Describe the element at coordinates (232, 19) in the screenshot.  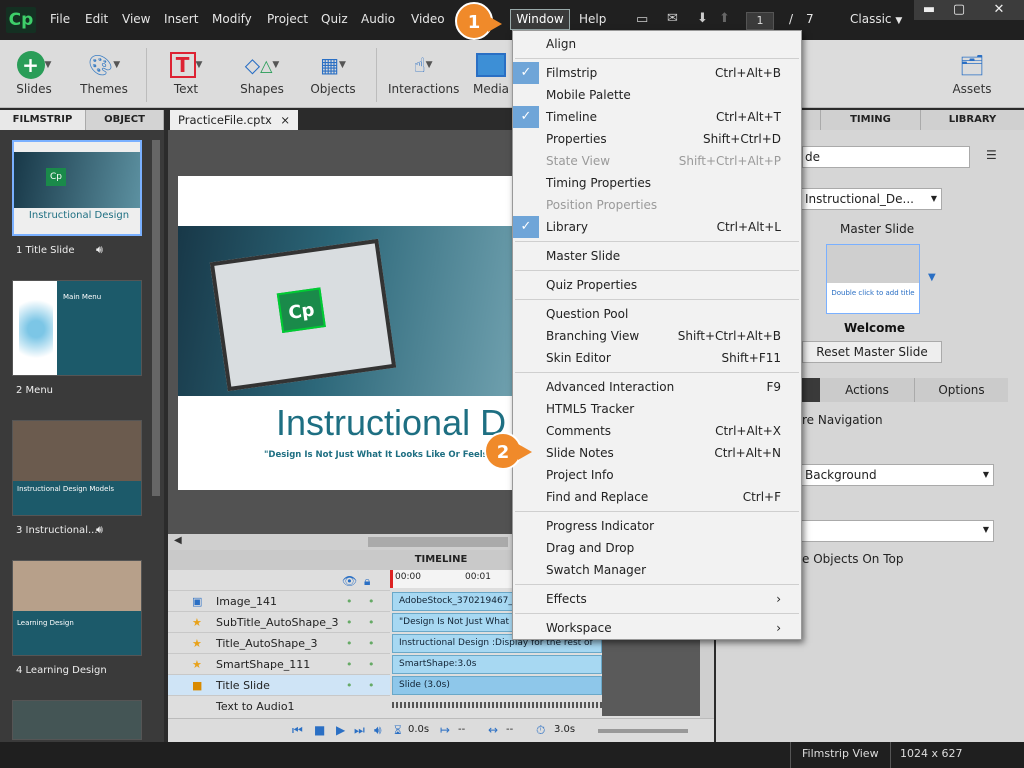
I see `menu-modify: Modify` at that location.